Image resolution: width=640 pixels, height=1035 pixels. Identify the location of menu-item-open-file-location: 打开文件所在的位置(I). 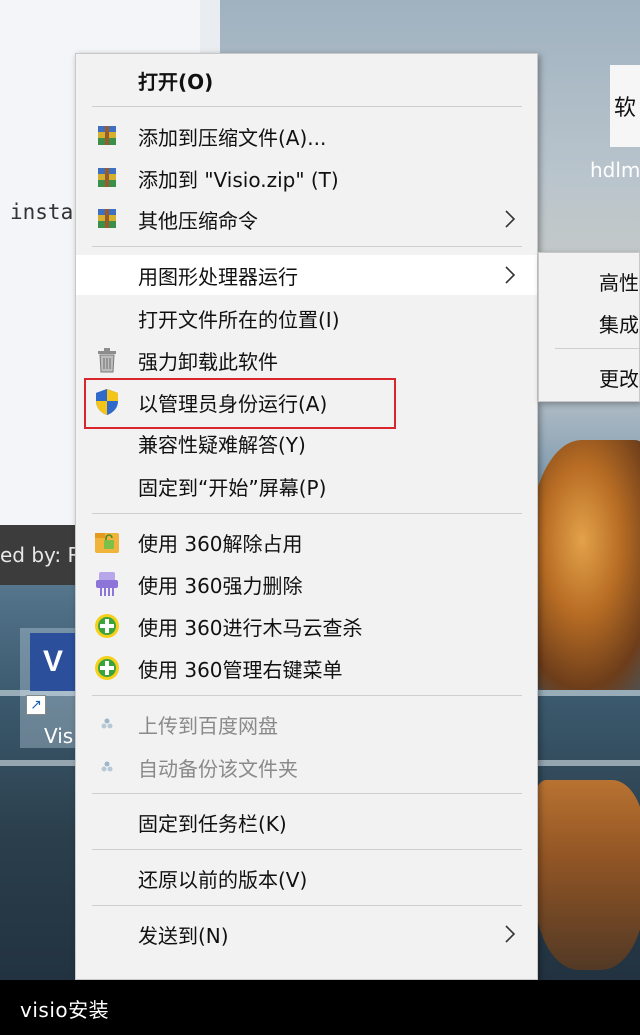
(306, 318).